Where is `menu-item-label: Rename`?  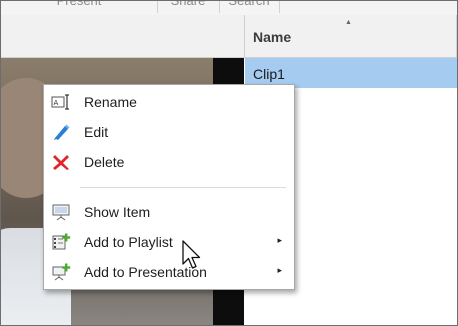
menu-item-label: Rename is located at coordinates (110, 102).